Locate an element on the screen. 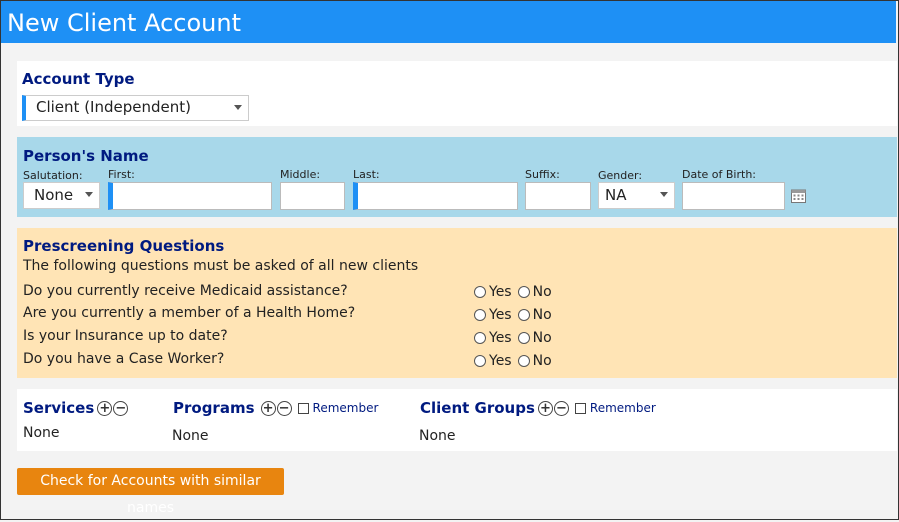 Image resolution: width=899 pixels, height=522 pixels. remove-client-group-icon: − is located at coordinates (561, 408).